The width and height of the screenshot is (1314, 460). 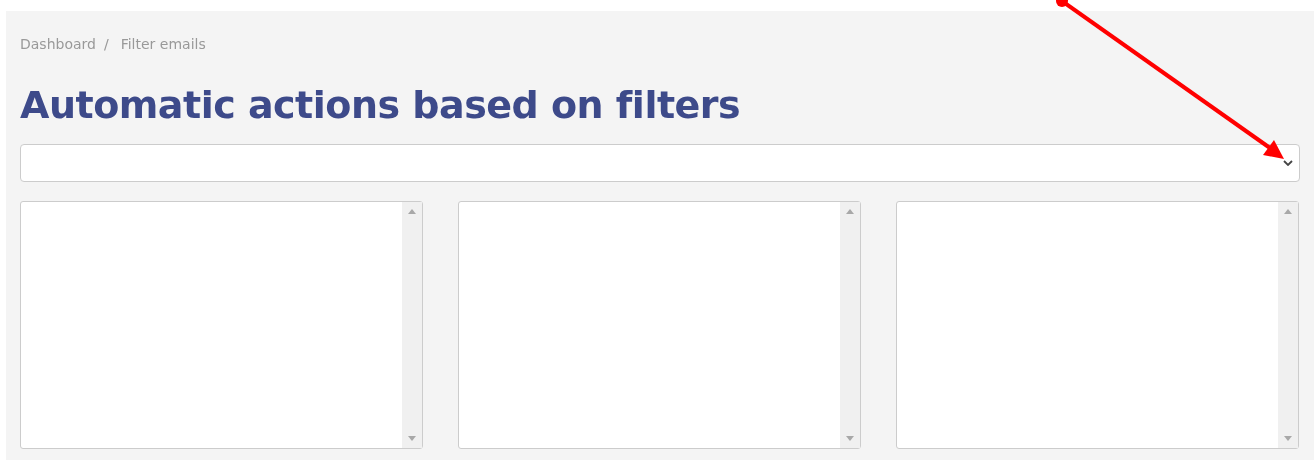 I want to click on page-title: Automatic actions based on filters, so click(x=381, y=105).